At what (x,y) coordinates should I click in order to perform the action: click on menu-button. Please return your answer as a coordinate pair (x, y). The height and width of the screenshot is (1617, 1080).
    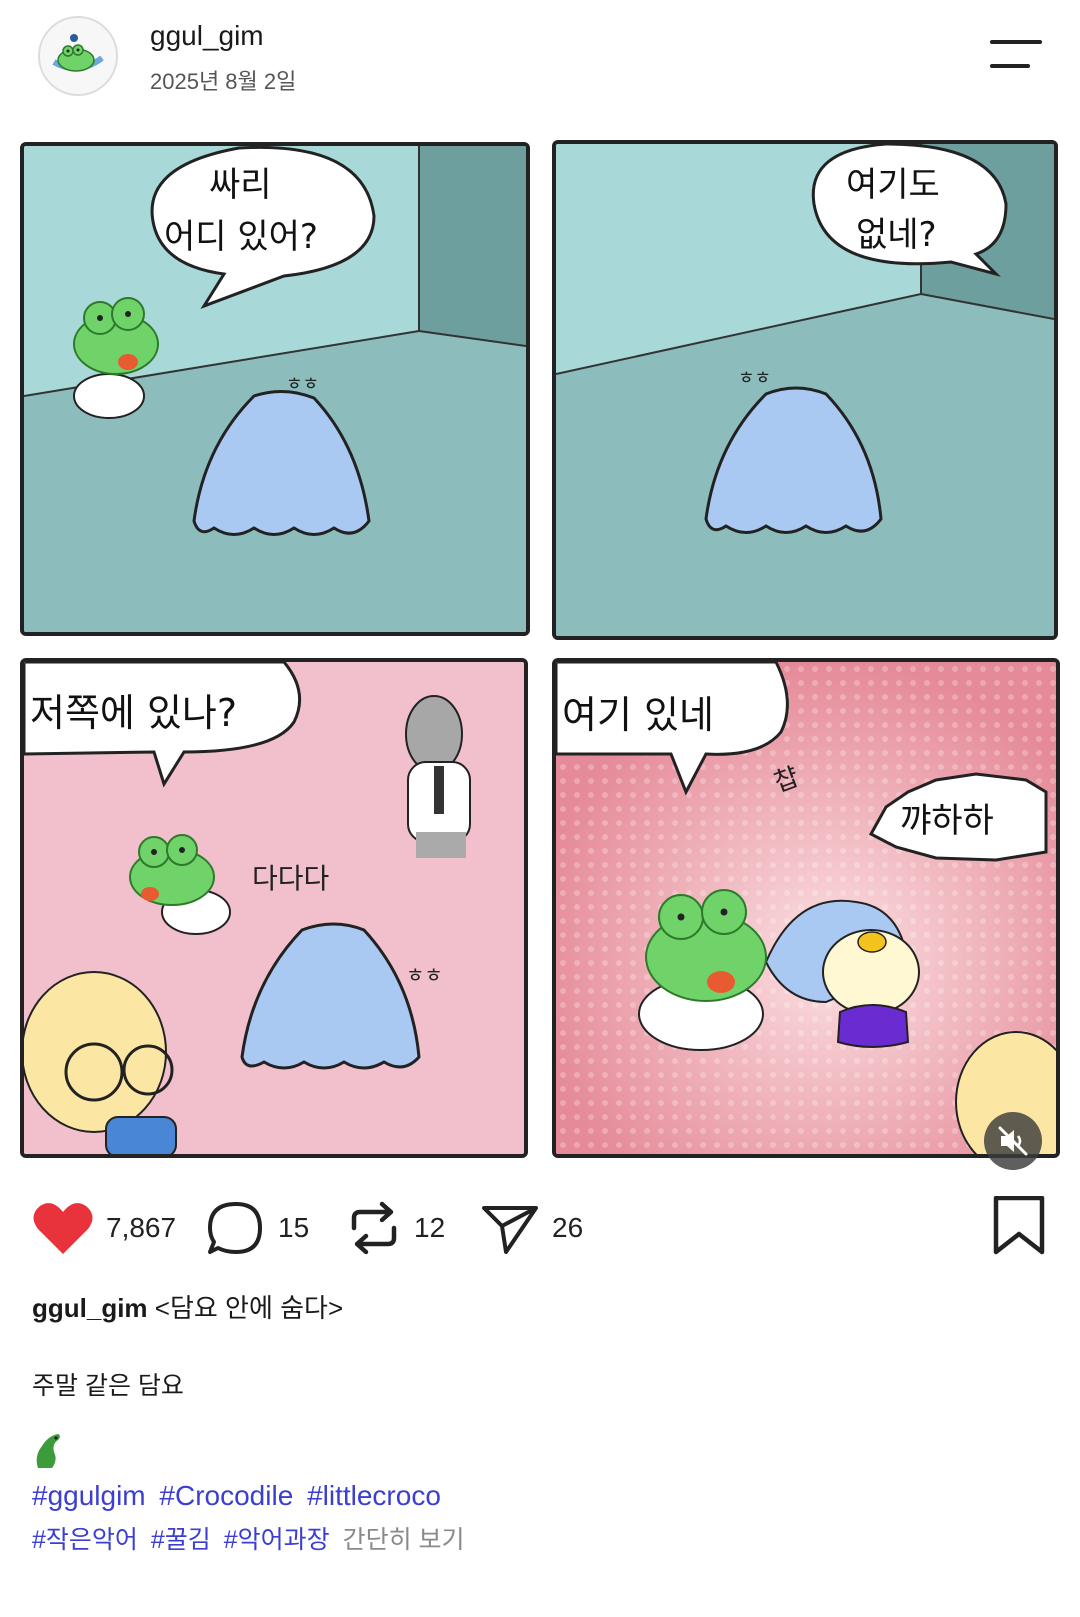
    Looking at the image, I should click on (1017, 56).